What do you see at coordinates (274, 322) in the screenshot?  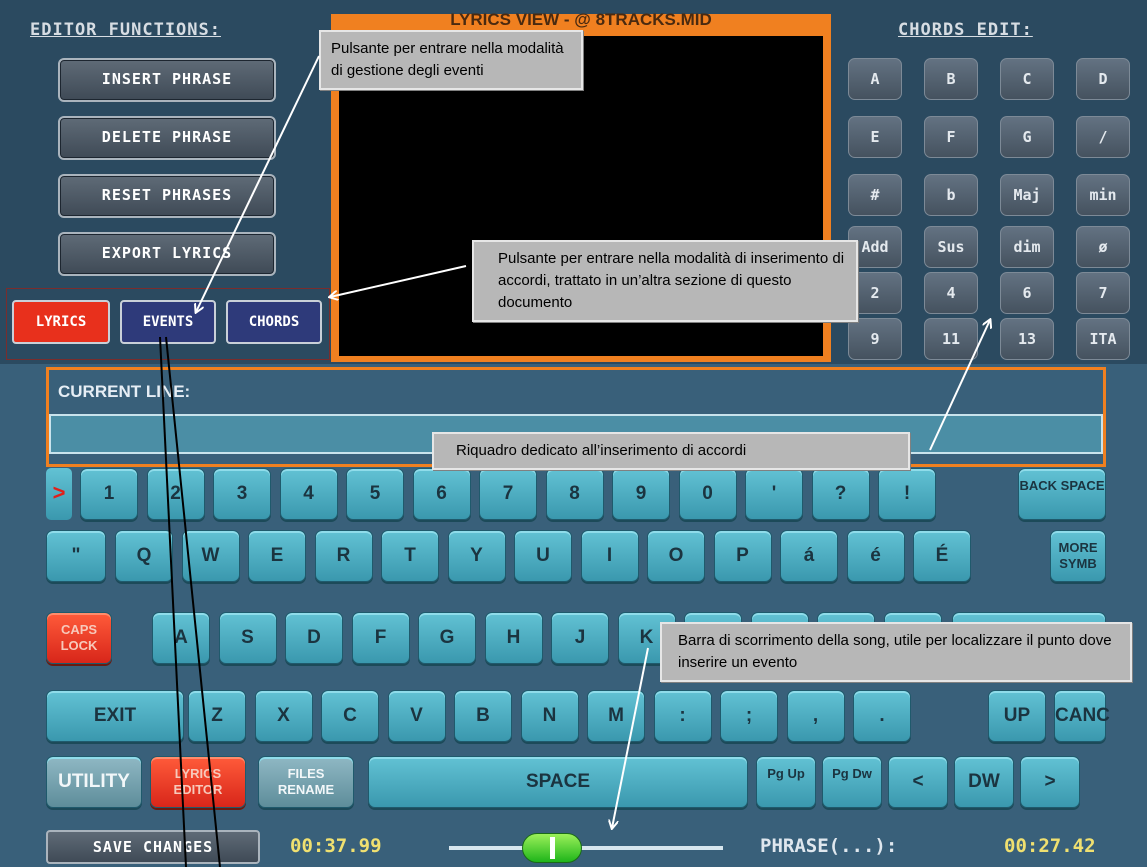 I see `tab-chords: CHORDS` at bounding box center [274, 322].